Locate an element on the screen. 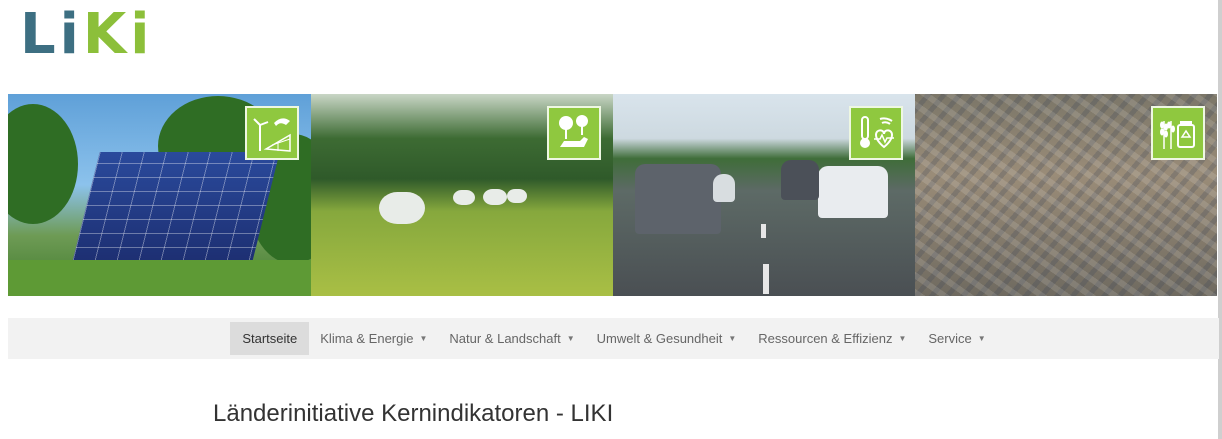  nav-item-startseite: Startseite is located at coordinates (270, 338).